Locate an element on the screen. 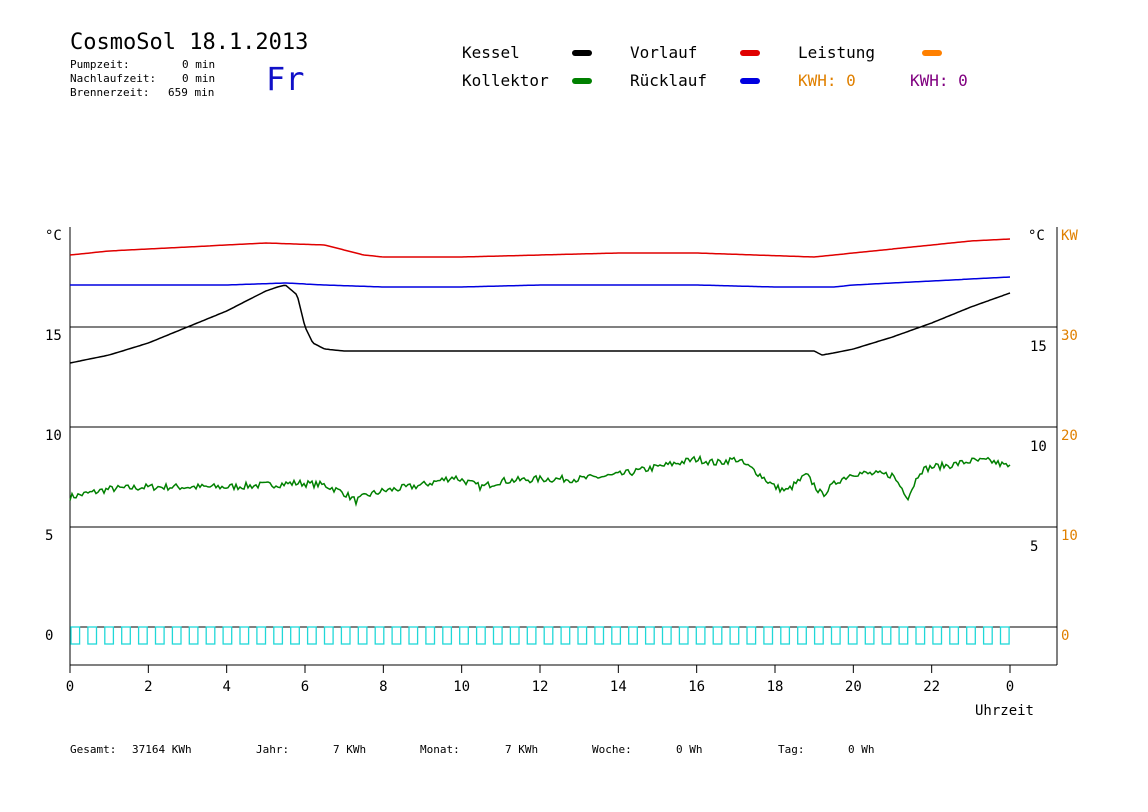 Image resolution: width=1148 pixels, height=812 pixels. y-left-unit-label: °C is located at coordinates (53, 236).